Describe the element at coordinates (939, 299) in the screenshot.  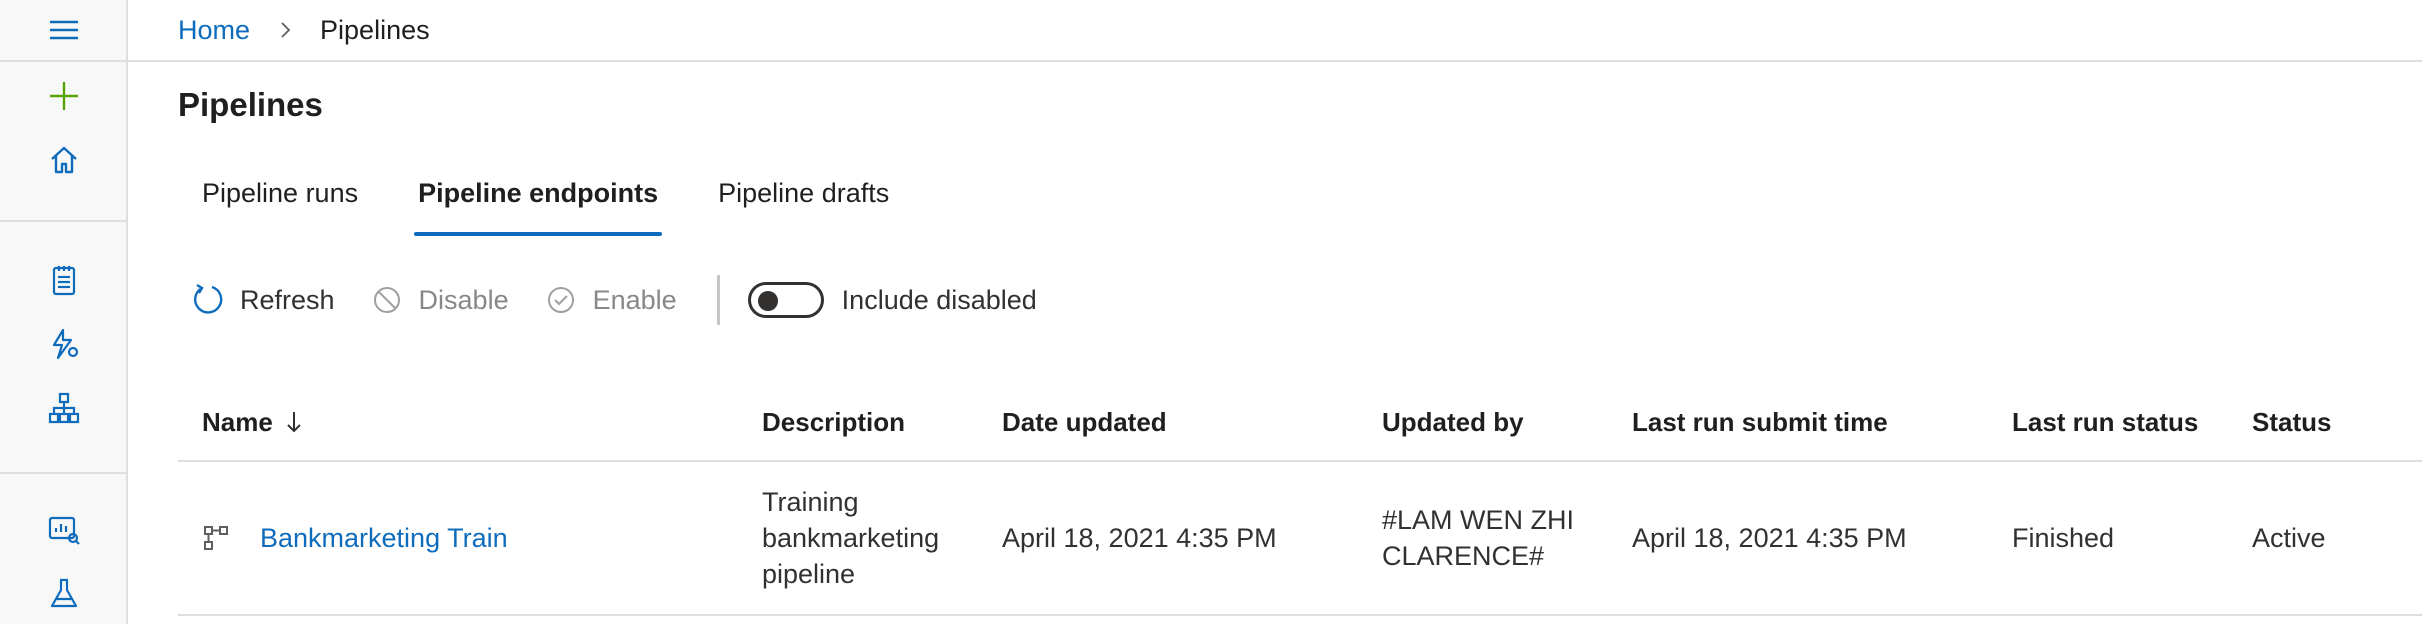
I see `include-disabled-label: Include disabled` at that location.